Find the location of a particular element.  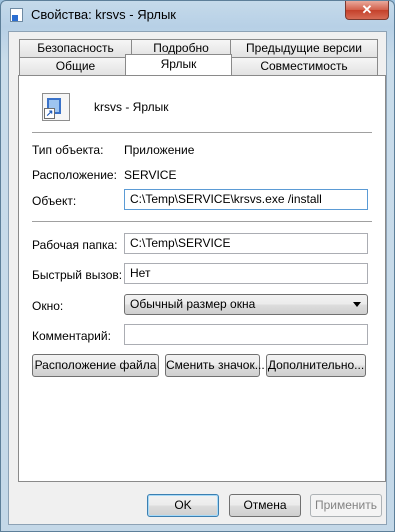

application-shortcut-icon: ↗ is located at coordinates (56, 107).